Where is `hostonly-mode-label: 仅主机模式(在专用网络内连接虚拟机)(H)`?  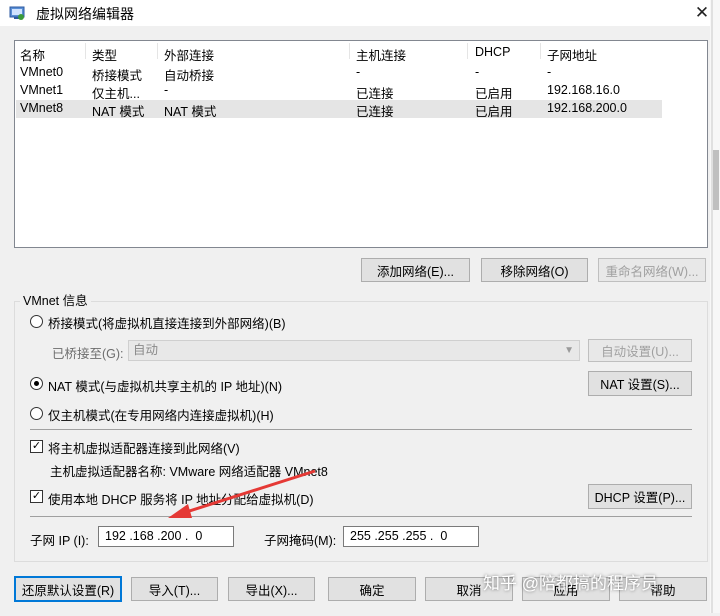
hostonly-mode-label: 仅主机模式(在专用网络内连接虚拟机)(H) is located at coordinates (161, 414).